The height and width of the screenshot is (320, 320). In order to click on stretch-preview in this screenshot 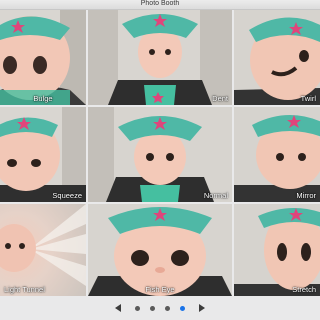, I will do `click(277, 250)`.